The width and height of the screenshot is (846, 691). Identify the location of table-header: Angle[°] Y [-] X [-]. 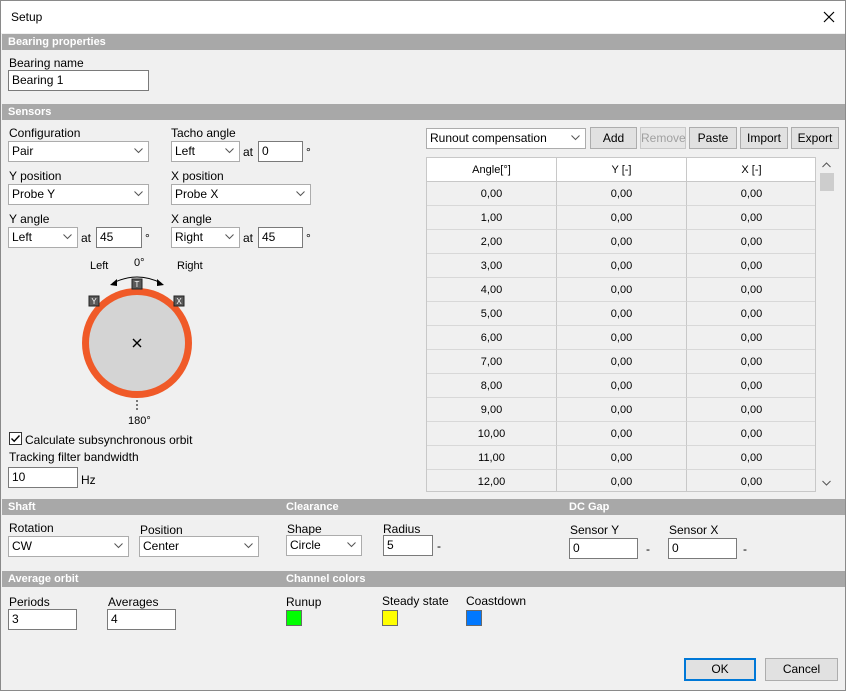
(621, 170).